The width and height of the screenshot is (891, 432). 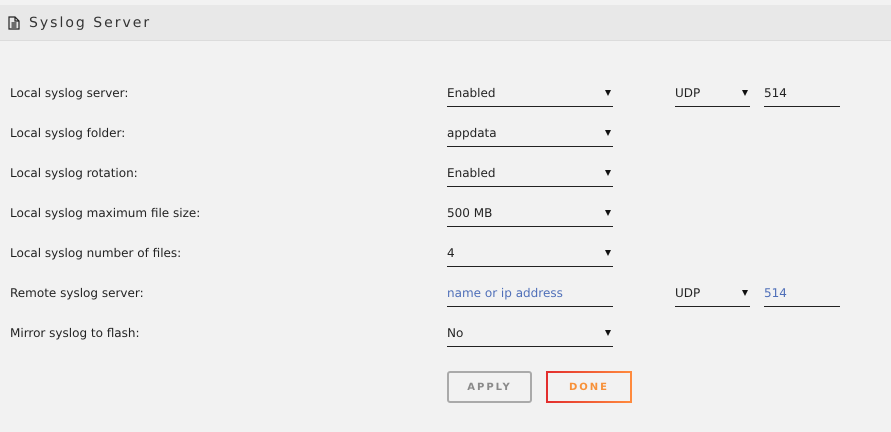 I want to click on field-label: Local syslog folder:, so click(x=67, y=134).